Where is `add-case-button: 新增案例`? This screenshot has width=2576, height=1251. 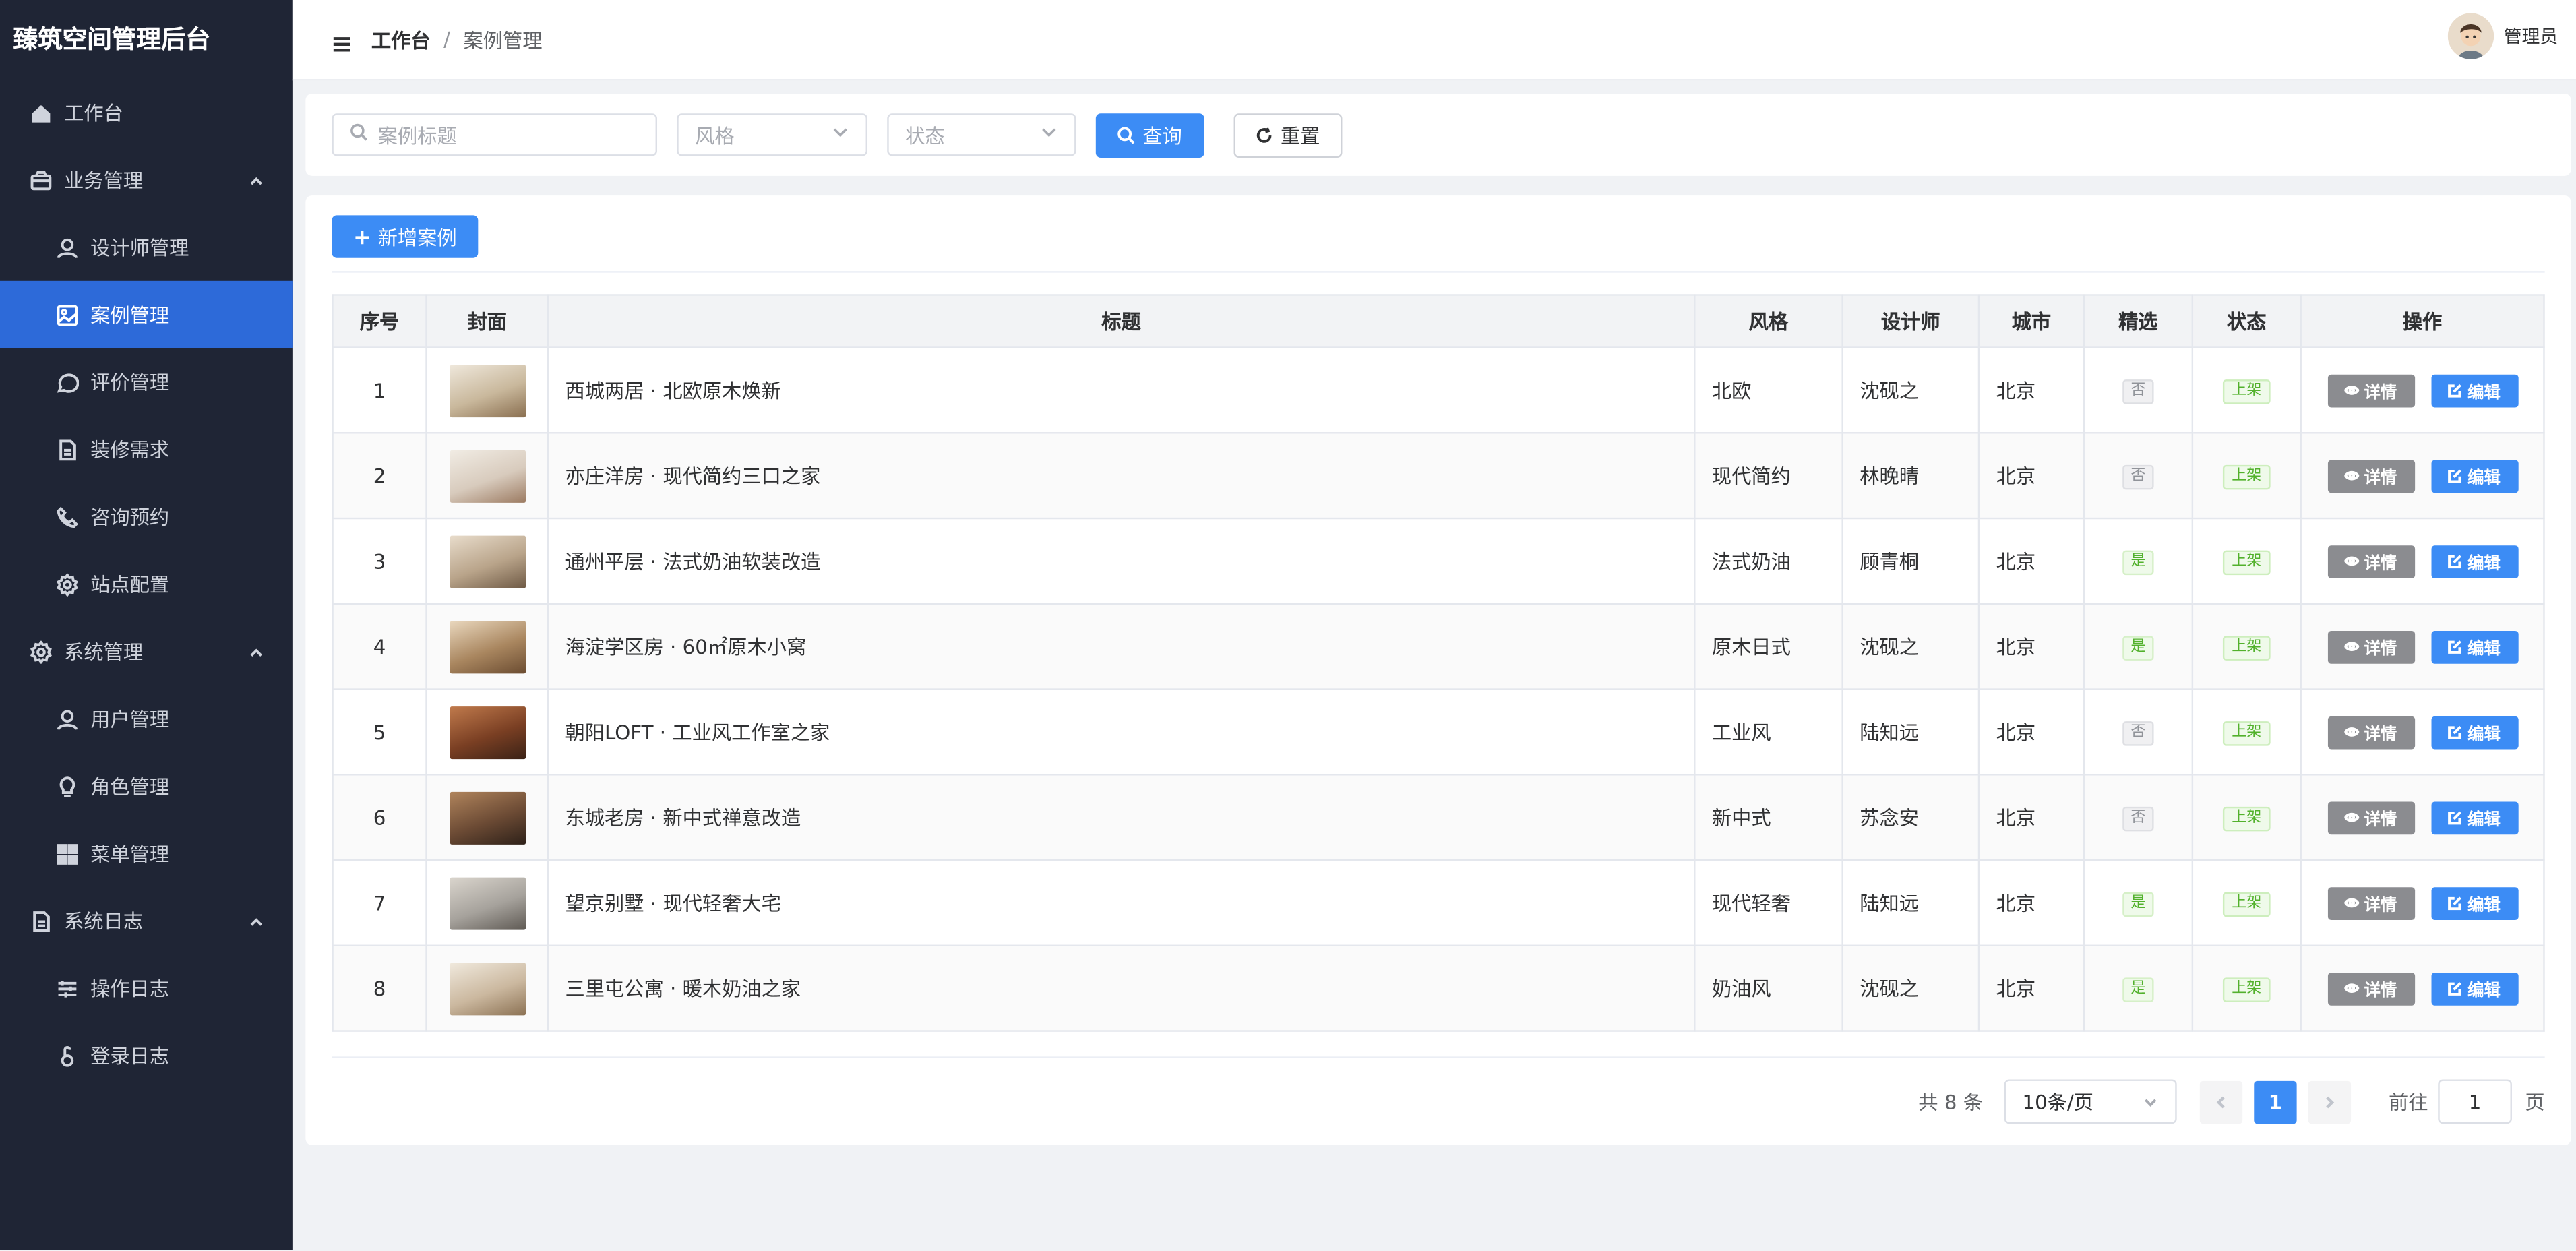 add-case-button: 新增案例 is located at coordinates (406, 236).